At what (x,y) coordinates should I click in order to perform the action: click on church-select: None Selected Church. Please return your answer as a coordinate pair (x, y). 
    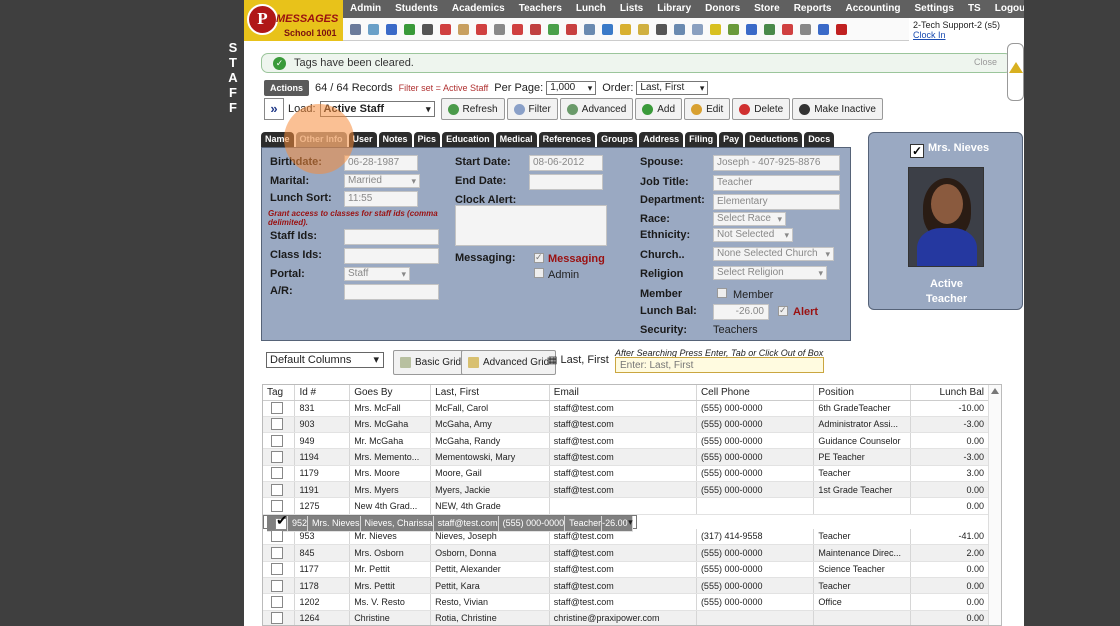
    Looking at the image, I should click on (773, 254).